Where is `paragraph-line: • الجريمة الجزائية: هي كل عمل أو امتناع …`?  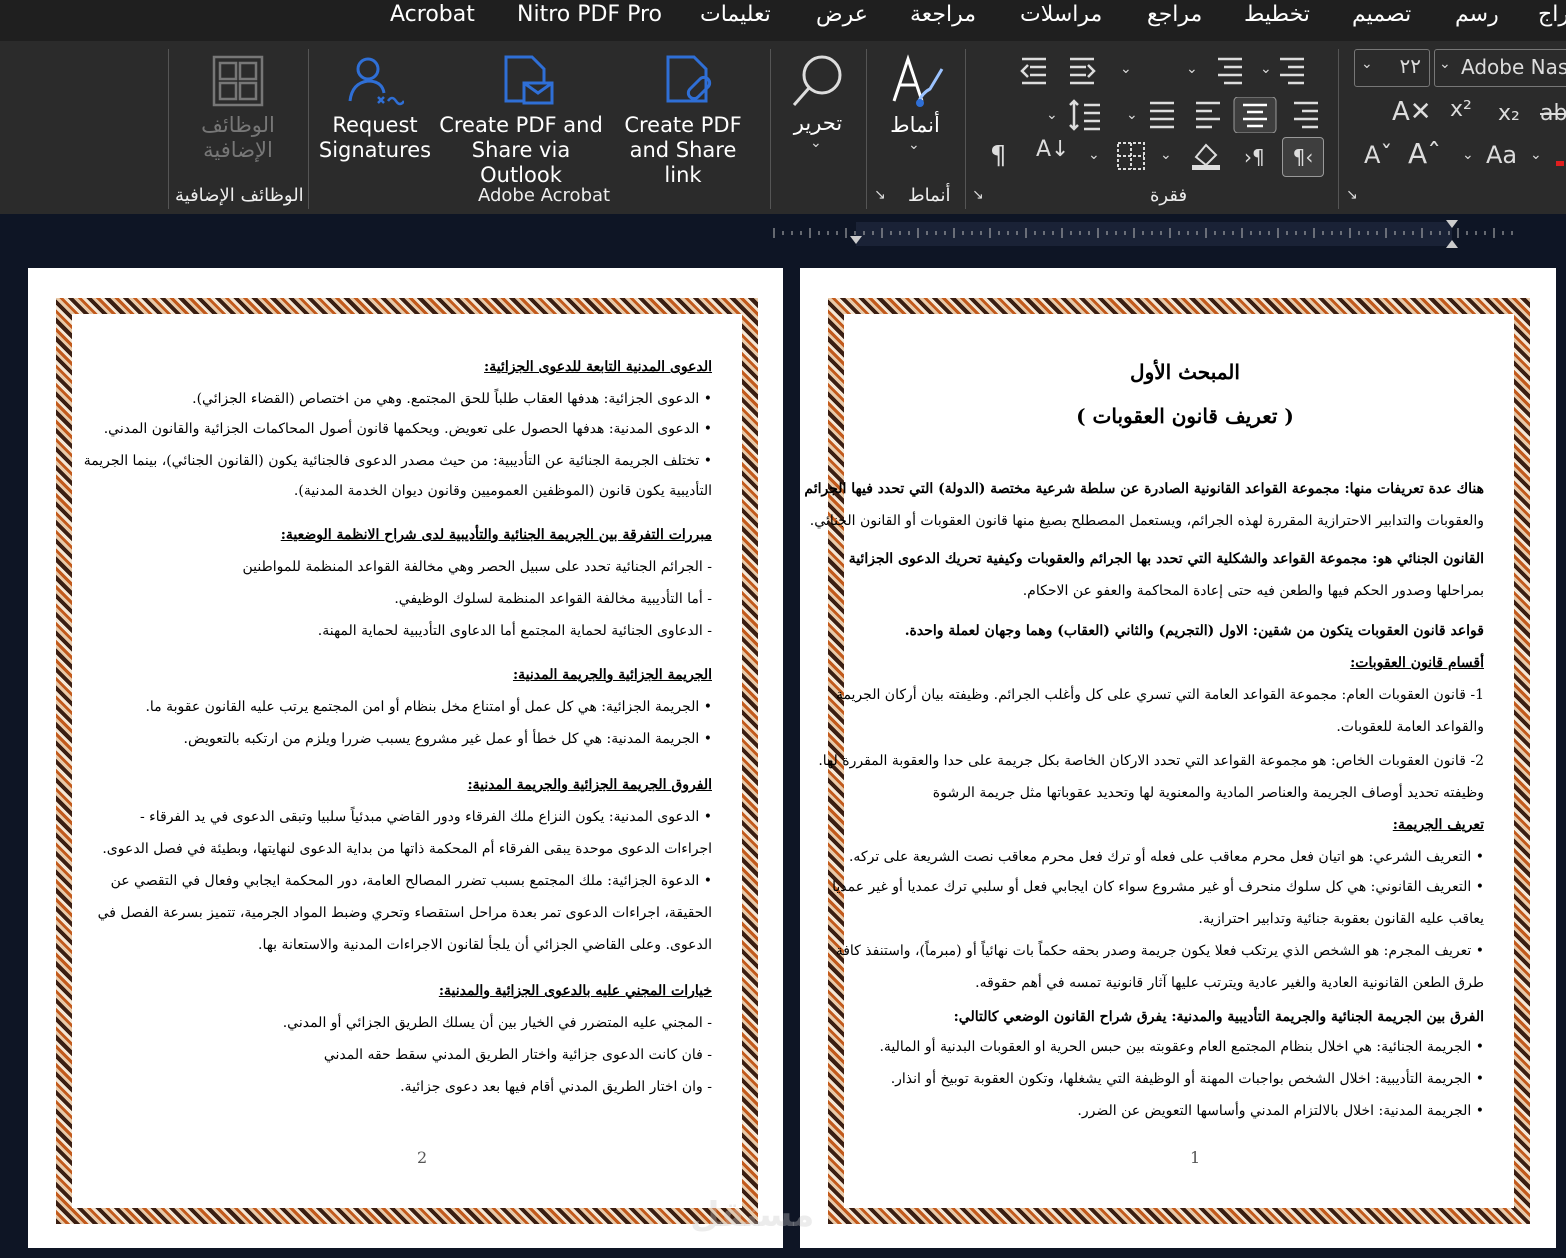 paragraph-line: • الجريمة الجزائية: هي كل عمل أو امتناع … is located at coordinates (428, 707).